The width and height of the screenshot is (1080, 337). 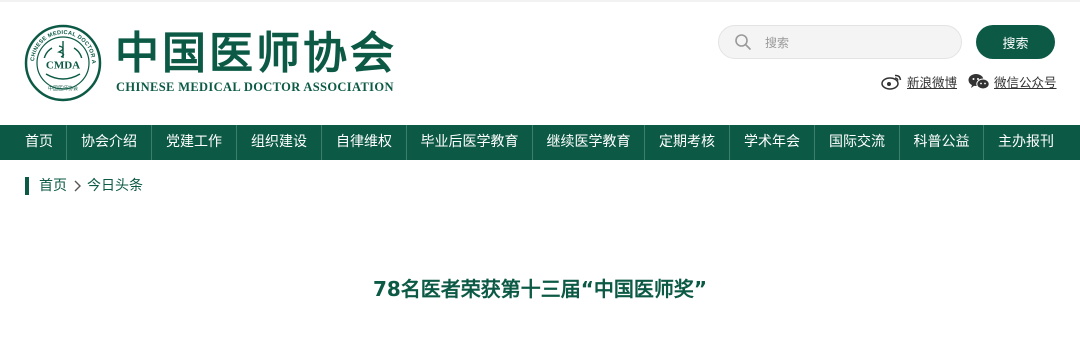 What do you see at coordinates (364, 142) in the screenshot?
I see `nav-item-self-discipline: 自律维权` at bounding box center [364, 142].